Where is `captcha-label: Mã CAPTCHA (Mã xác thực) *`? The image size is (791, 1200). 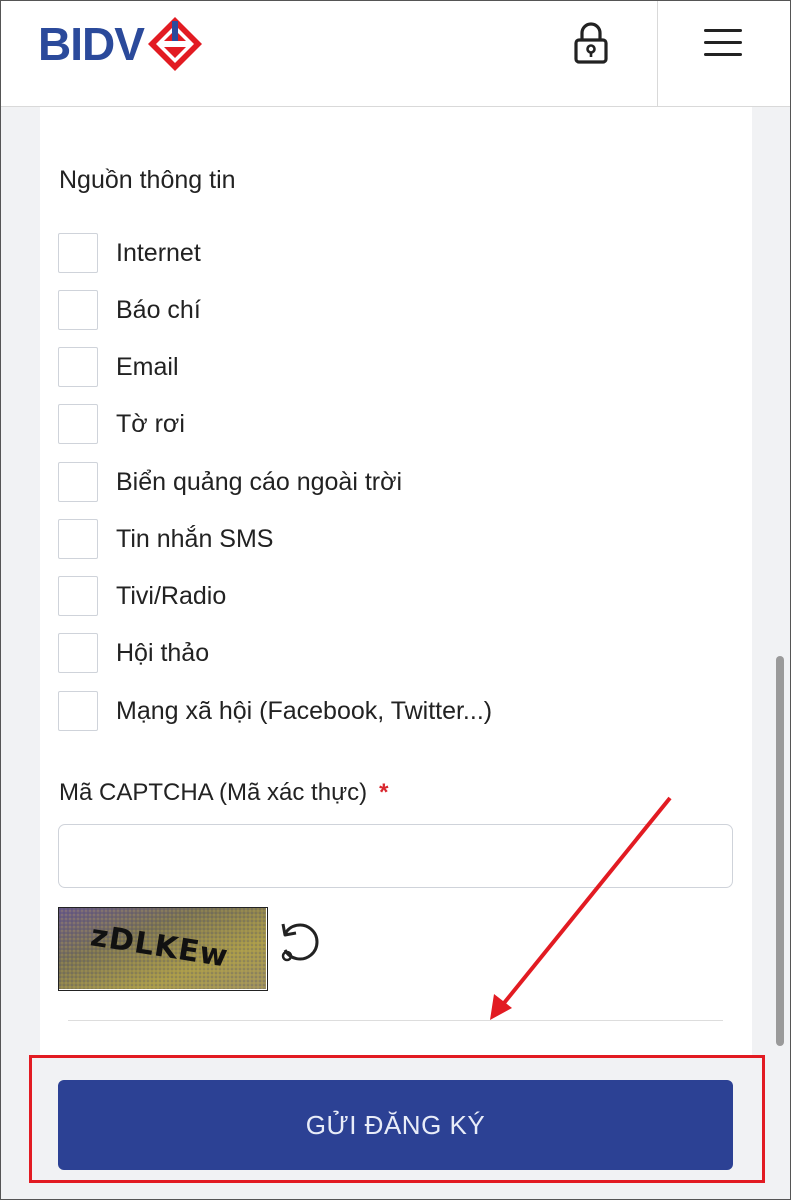 captcha-label: Mã CAPTCHA (Mã xác thực) * is located at coordinates (223, 793).